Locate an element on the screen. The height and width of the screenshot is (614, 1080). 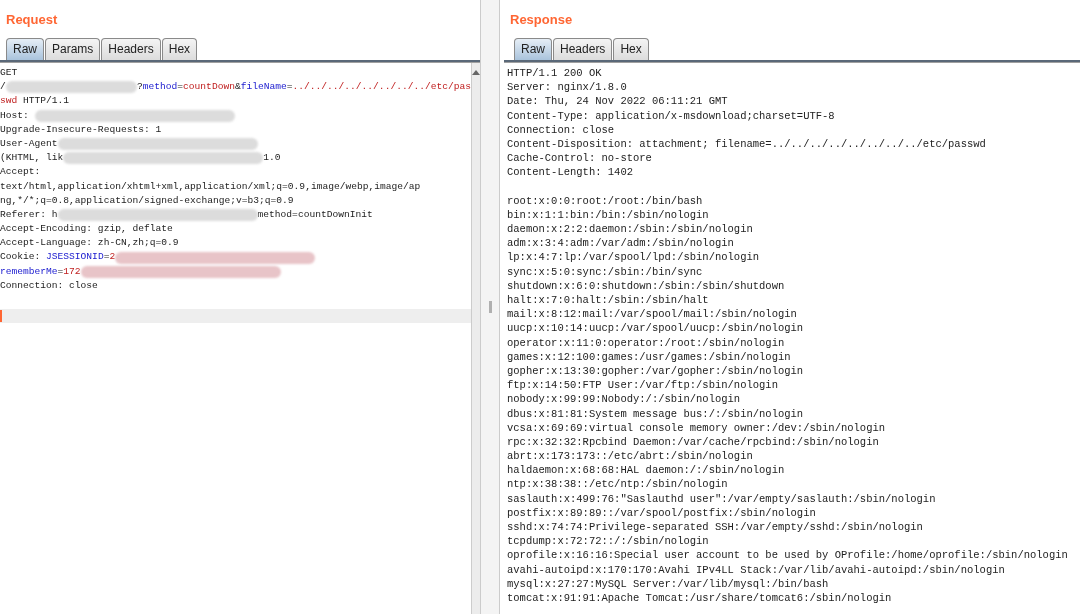
tab: Params is located at coordinates (73, 49).